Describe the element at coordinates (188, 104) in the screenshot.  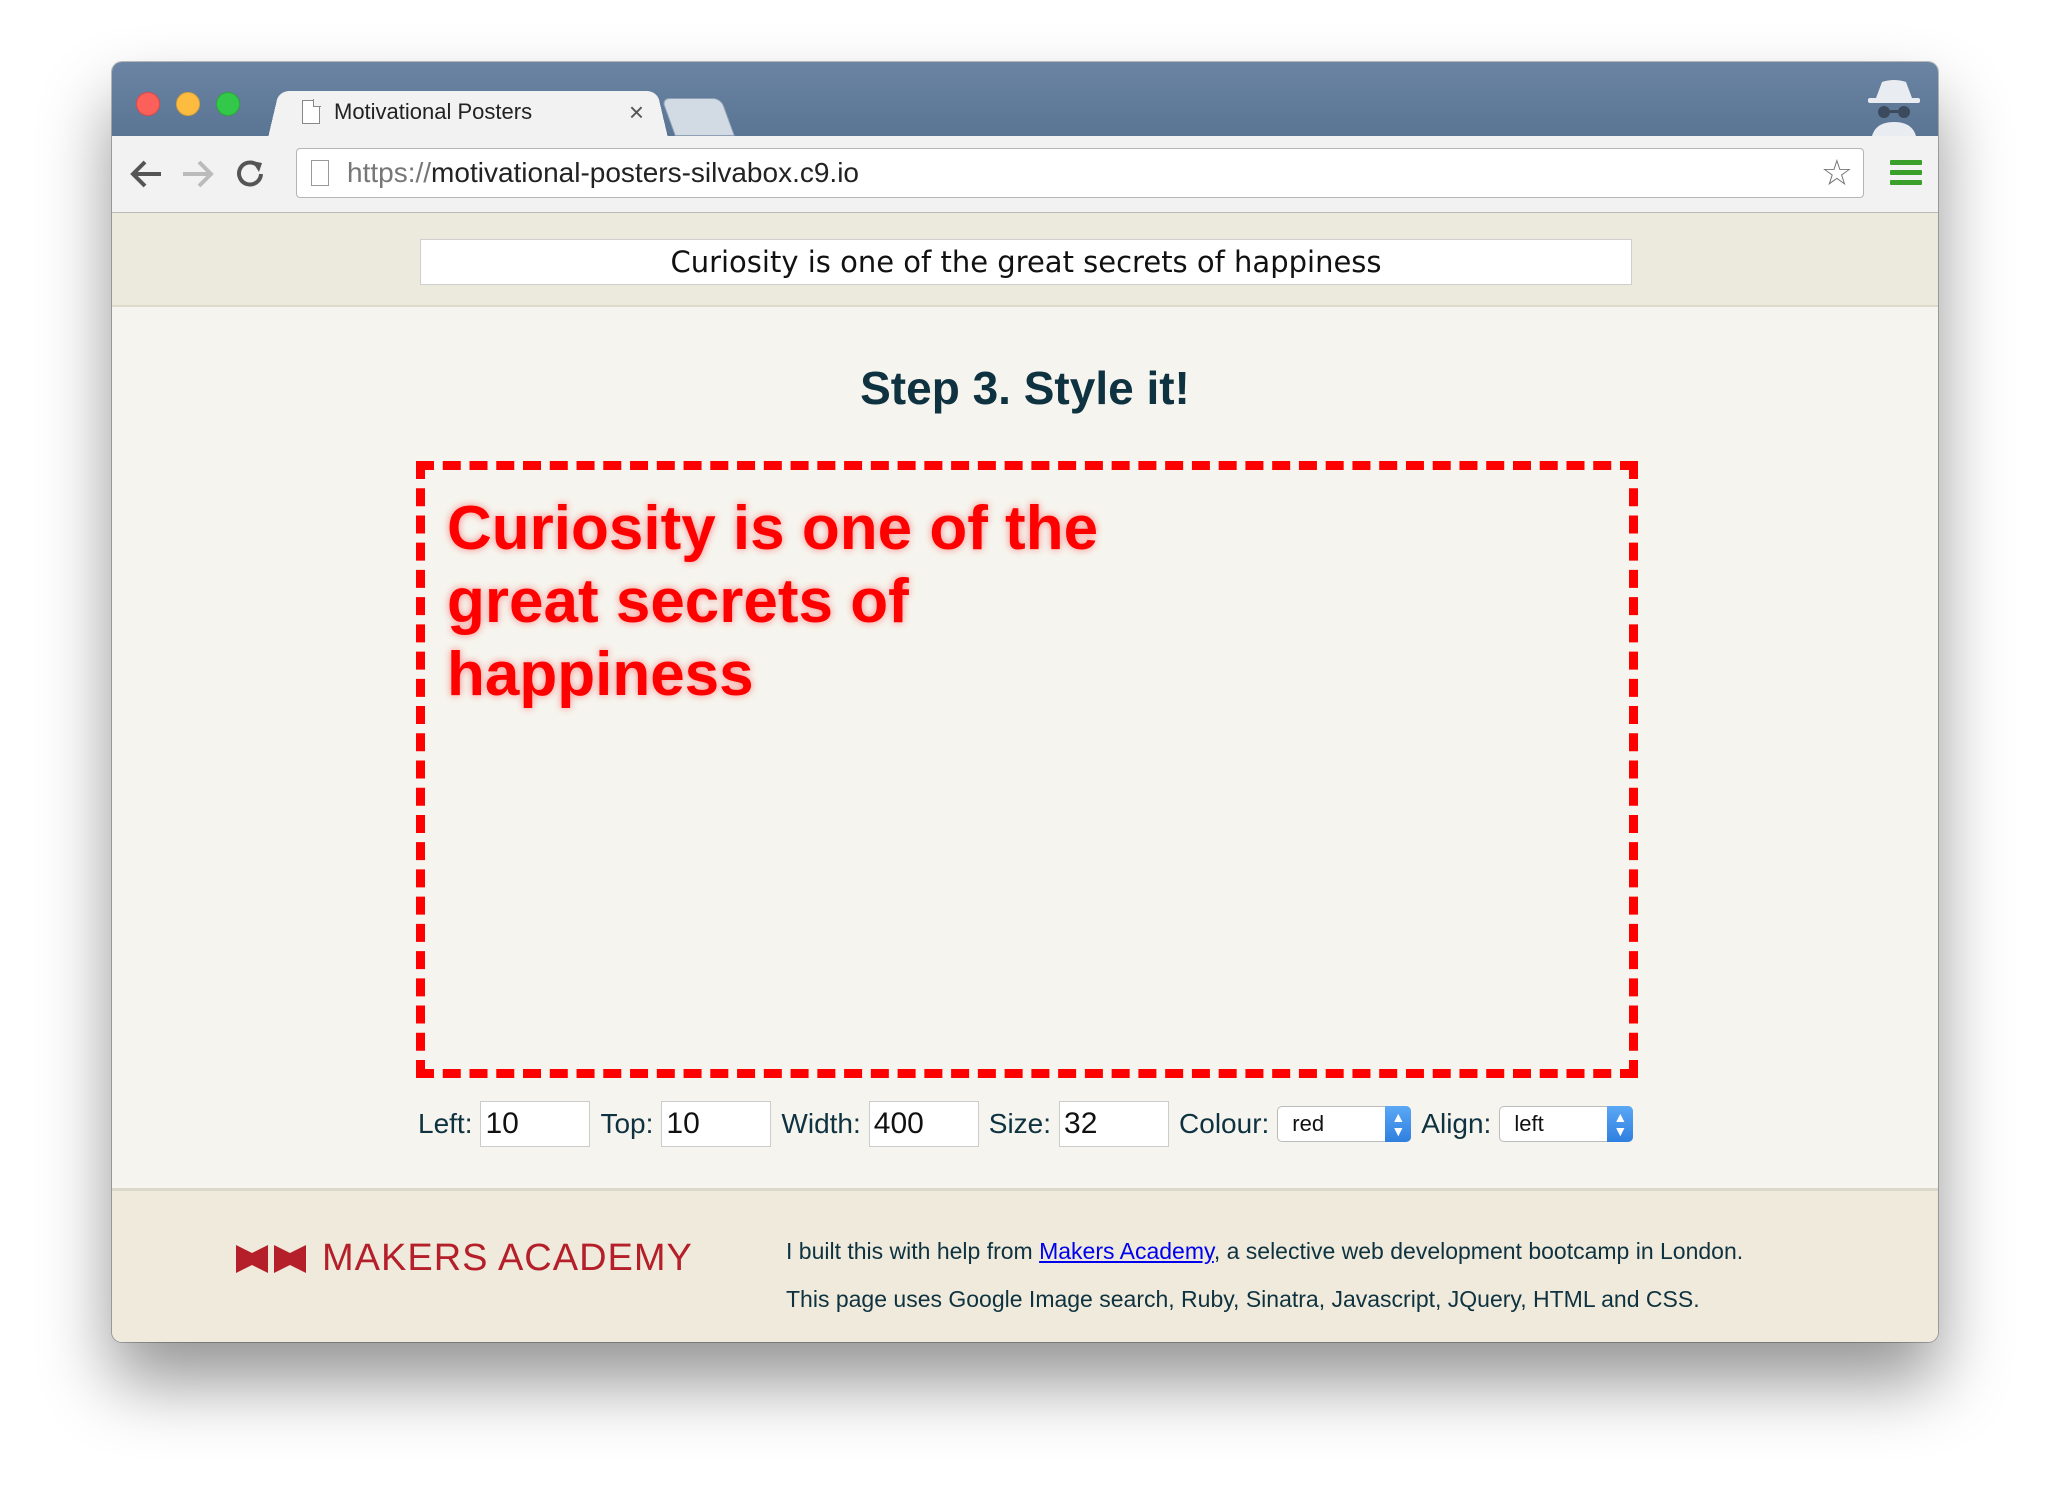
I see `window-minimize-button` at that location.